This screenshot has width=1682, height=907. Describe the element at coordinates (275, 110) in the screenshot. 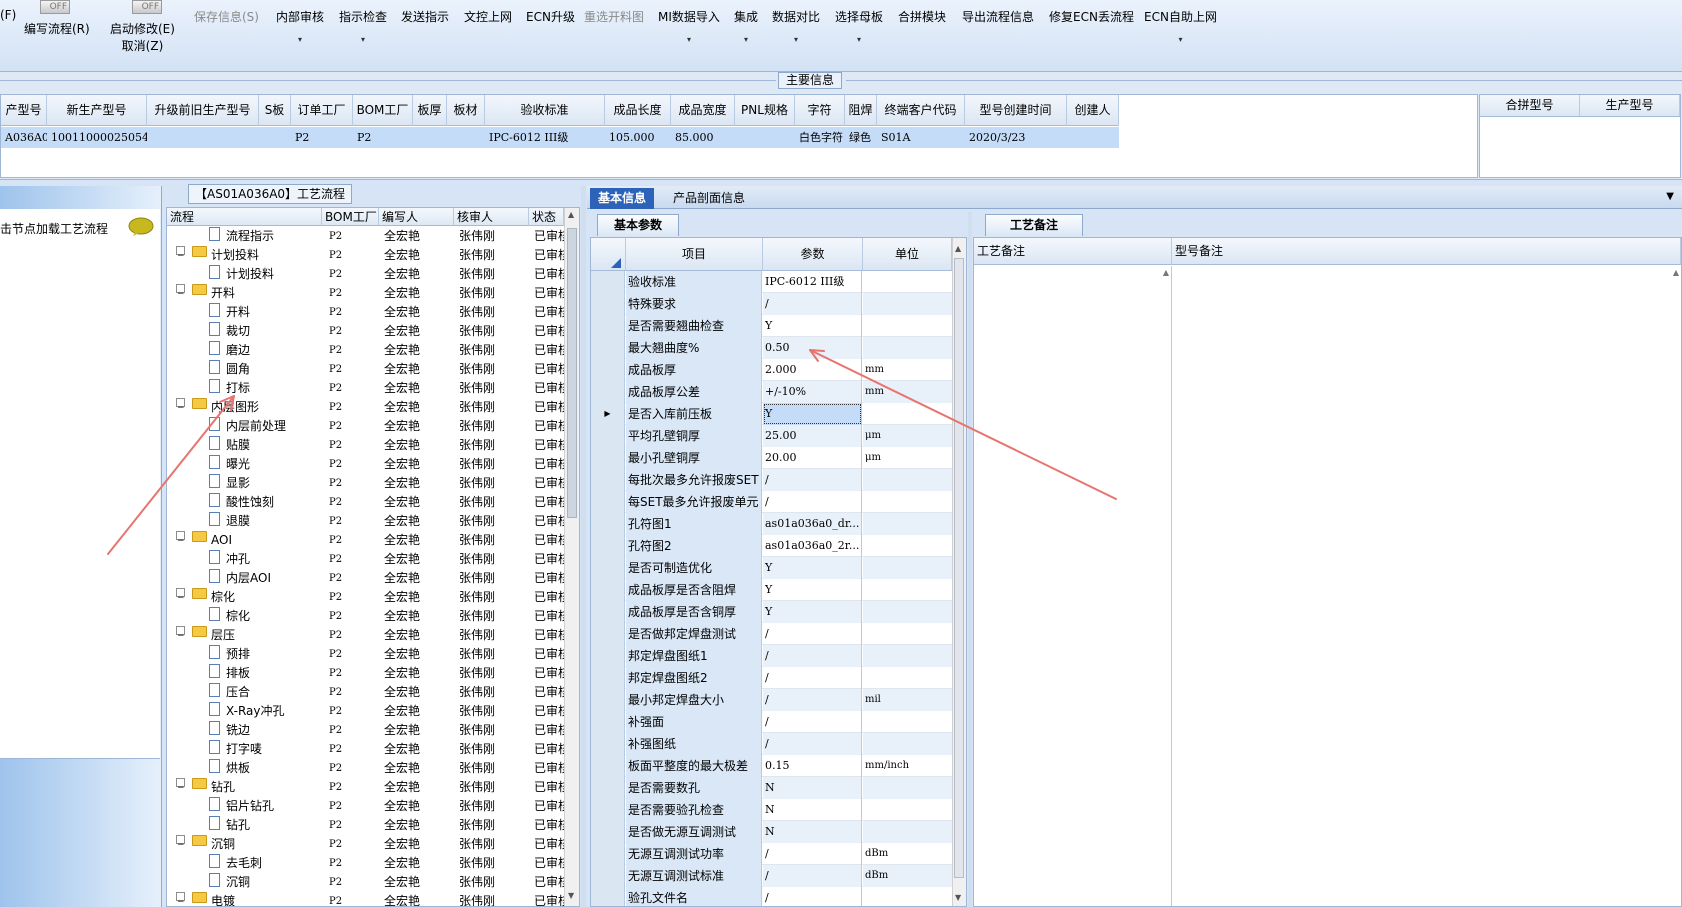

I see `column-header: S板` at that location.